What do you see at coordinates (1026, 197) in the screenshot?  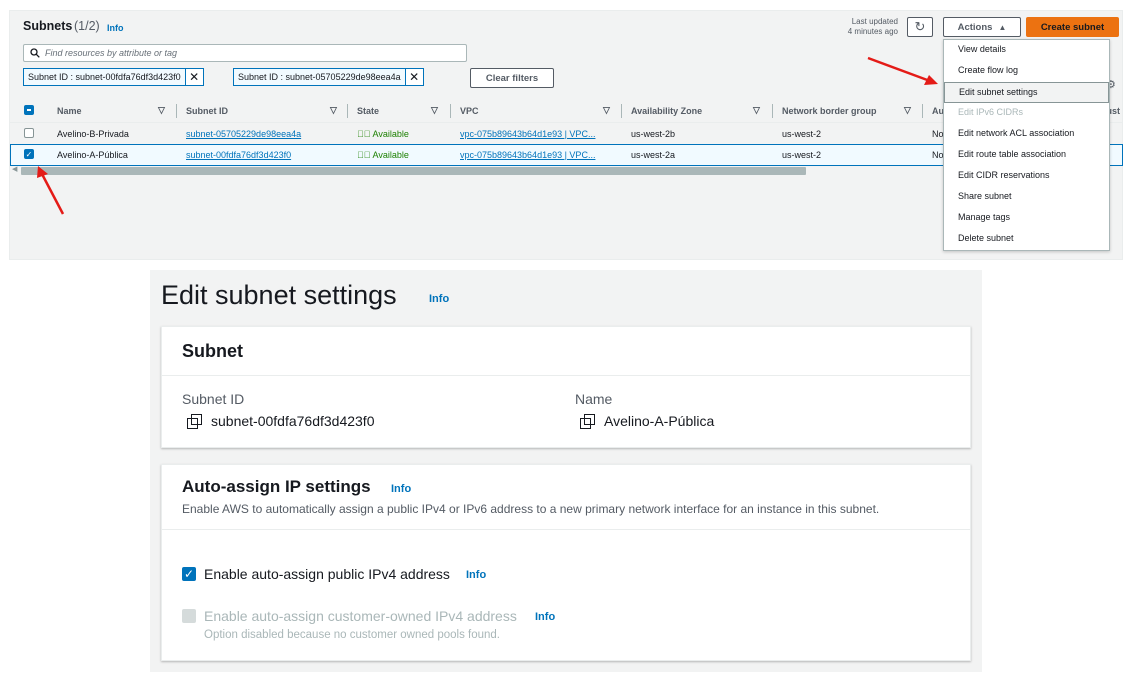 I see `menu-item-share-subnet: Share subnet` at bounding box center [1026, 197].